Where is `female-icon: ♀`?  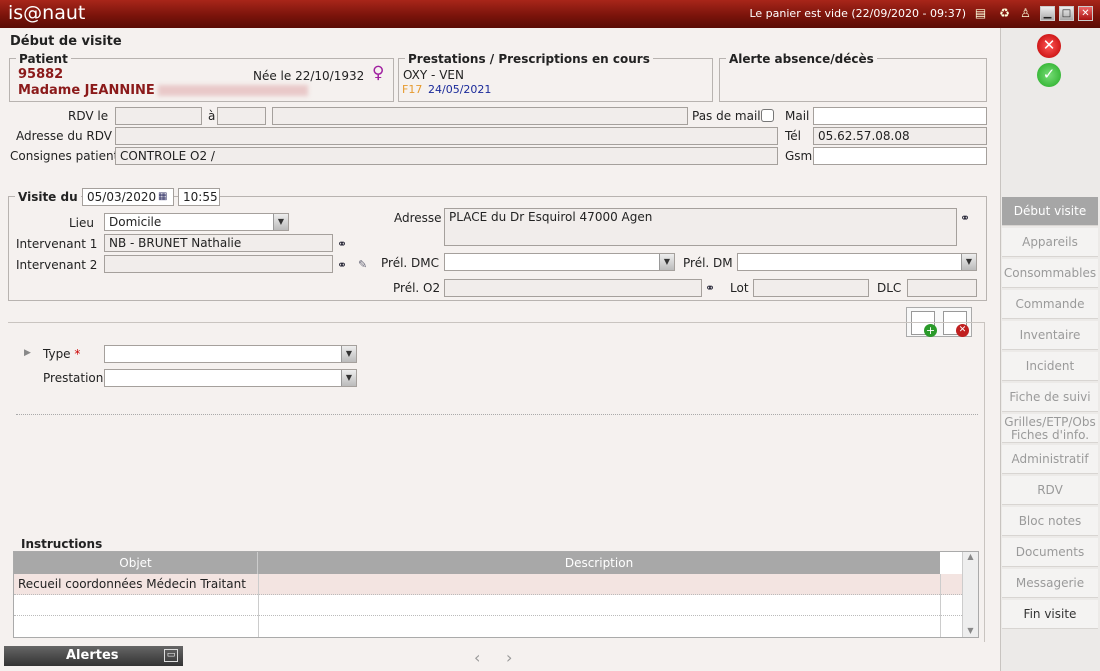
female-icon: ♀ is located at coordinates (378, 73).